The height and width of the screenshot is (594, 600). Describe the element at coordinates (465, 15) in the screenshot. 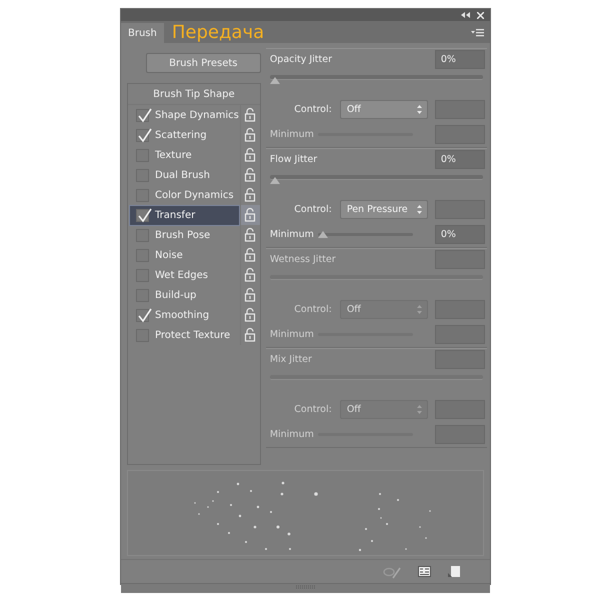

I see `collapse-icon` at that location.